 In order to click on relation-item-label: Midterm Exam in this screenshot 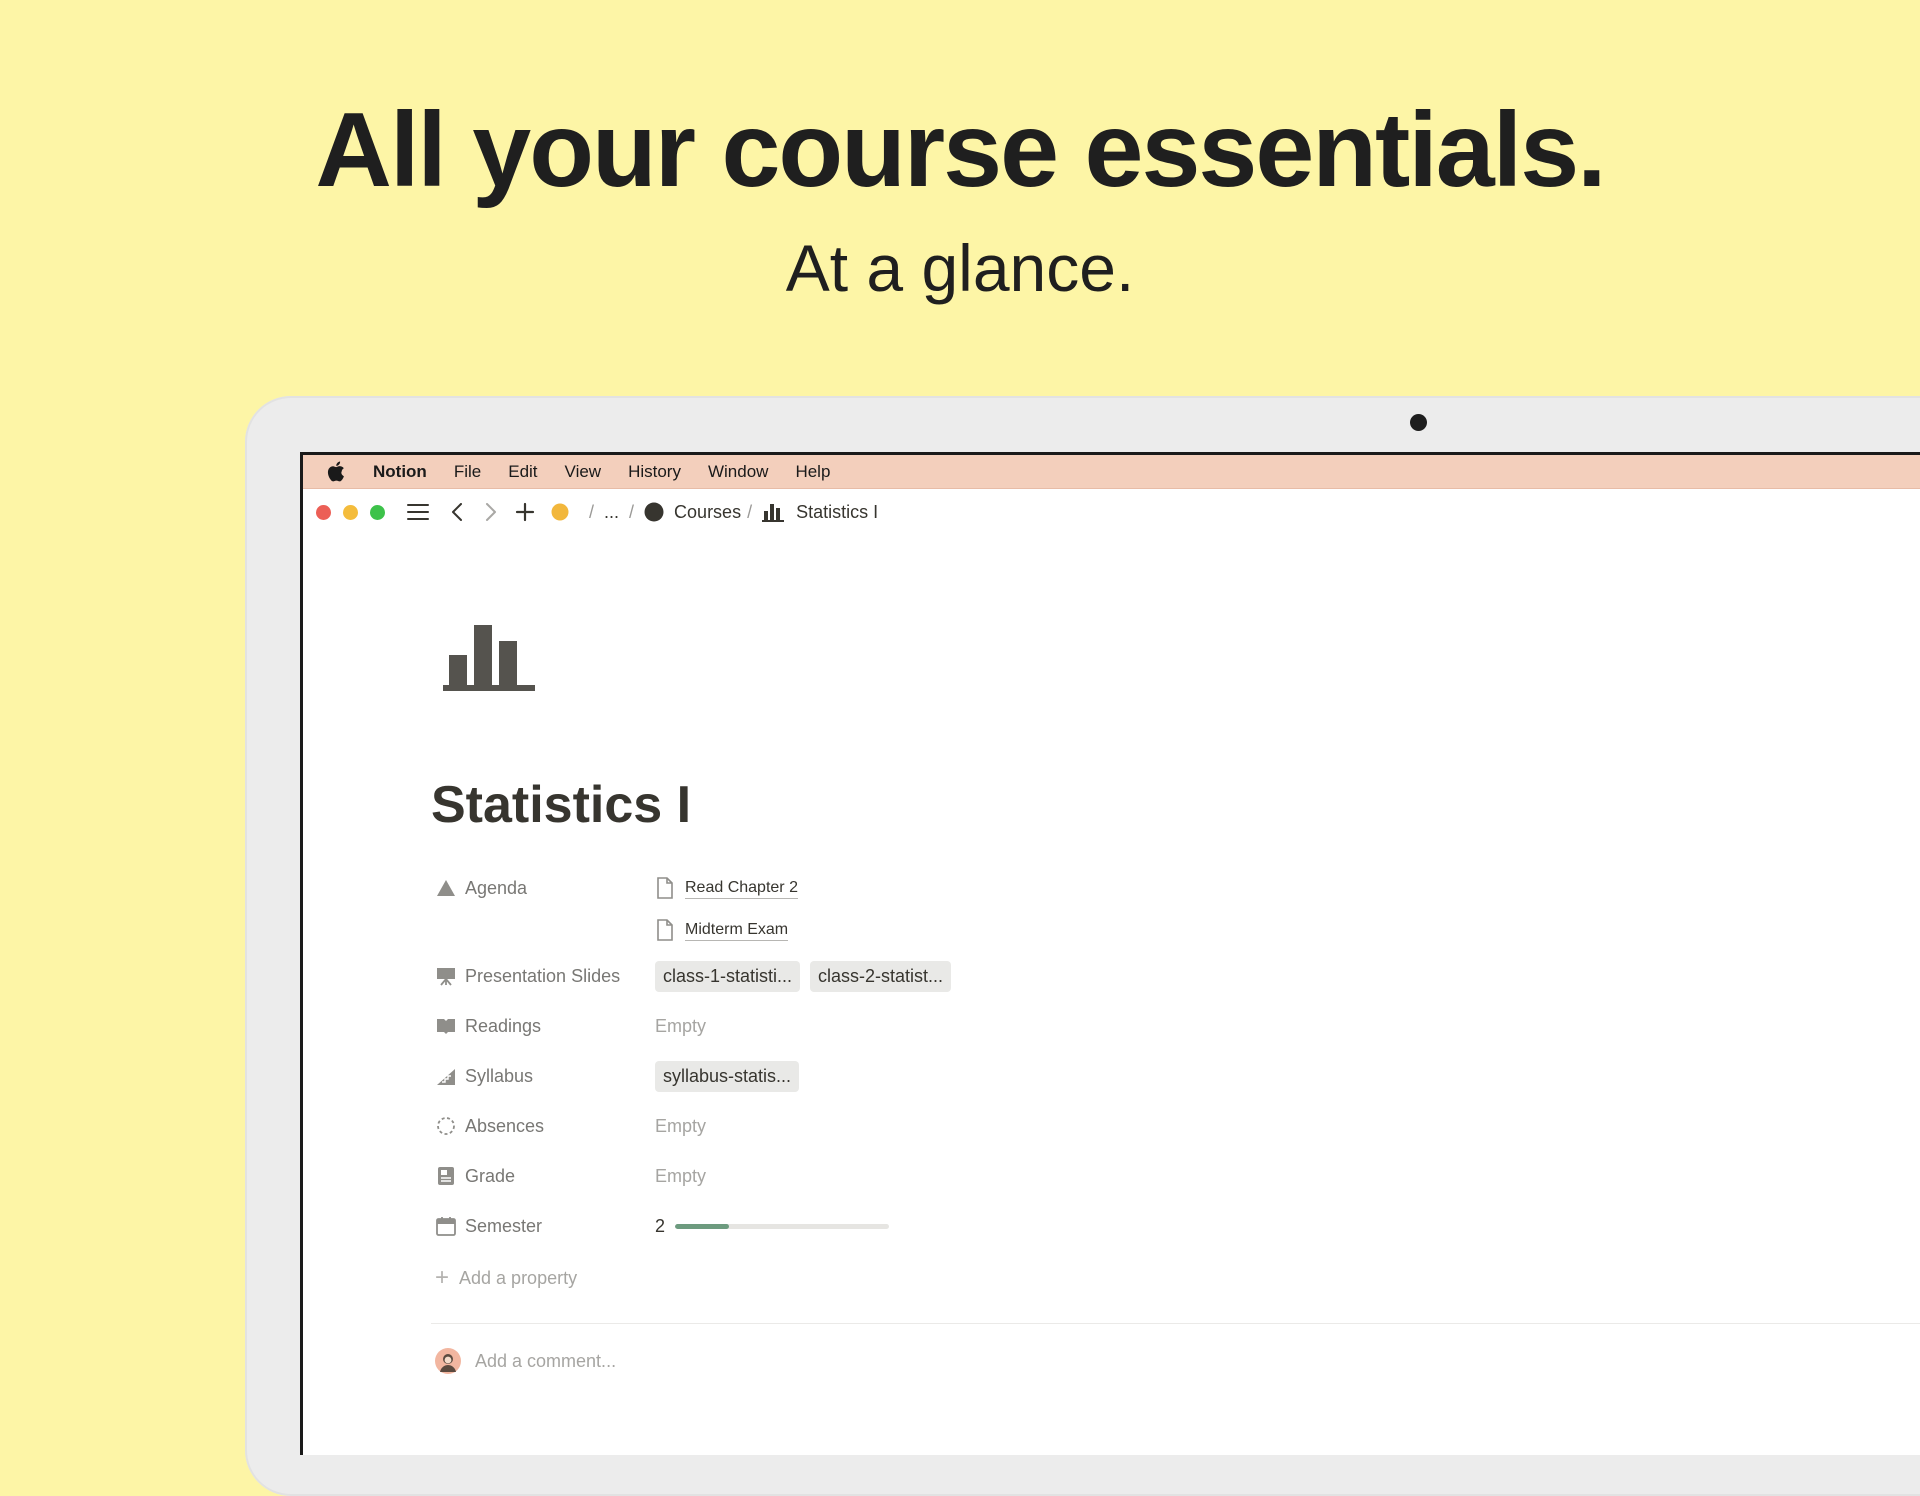, I will do `click(737, 930)`.